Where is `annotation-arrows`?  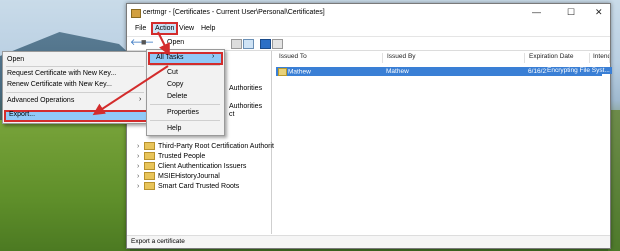 annotation-arrows is located at coordinates (131, 73).